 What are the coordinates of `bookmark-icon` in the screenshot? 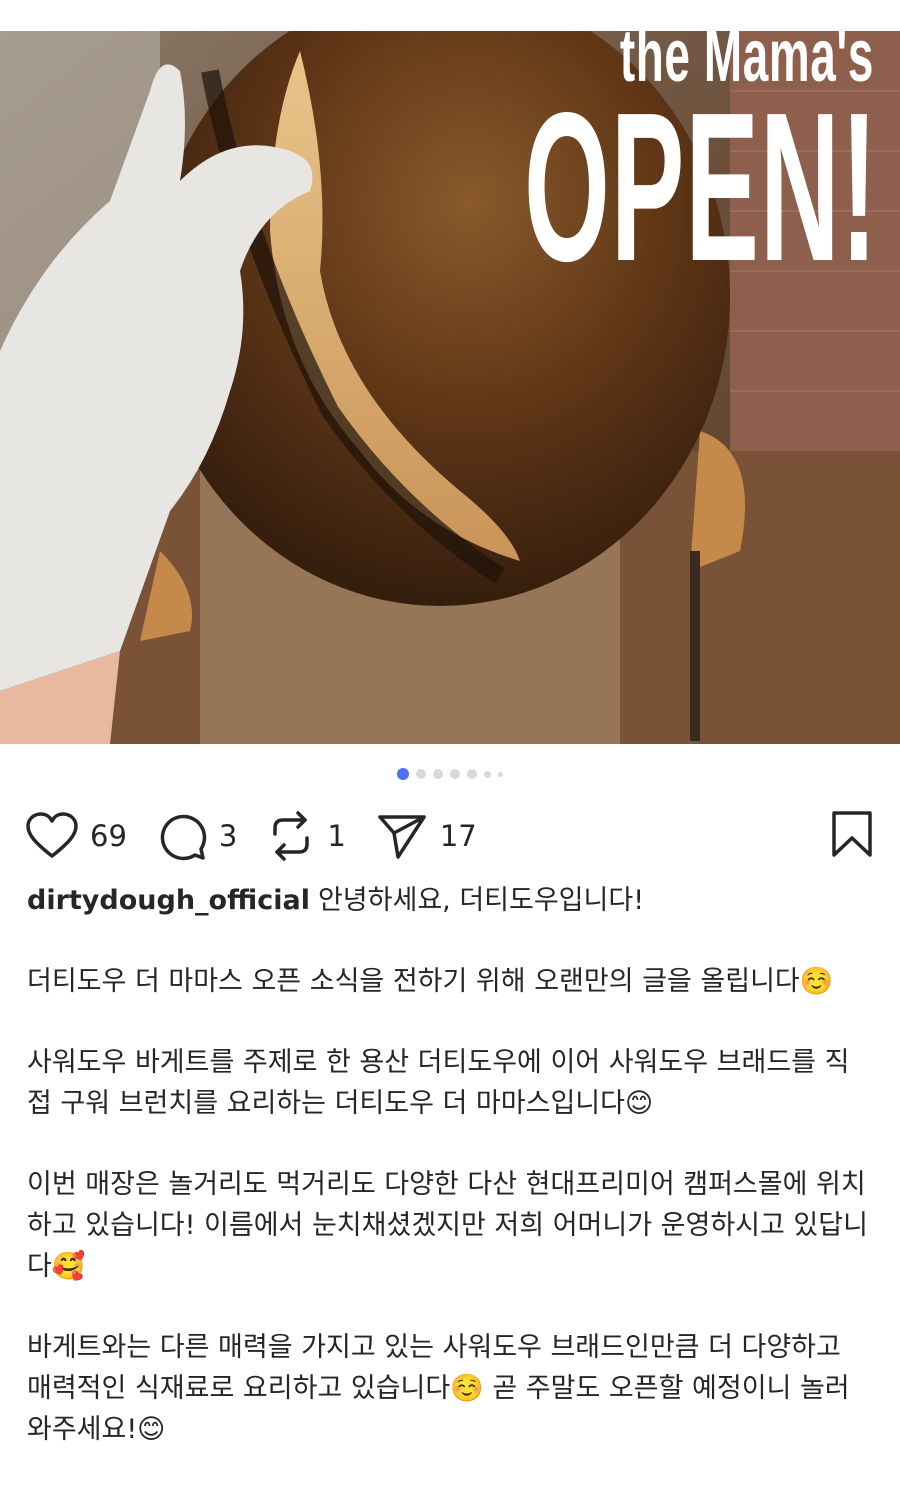 It's located at (852, 834).